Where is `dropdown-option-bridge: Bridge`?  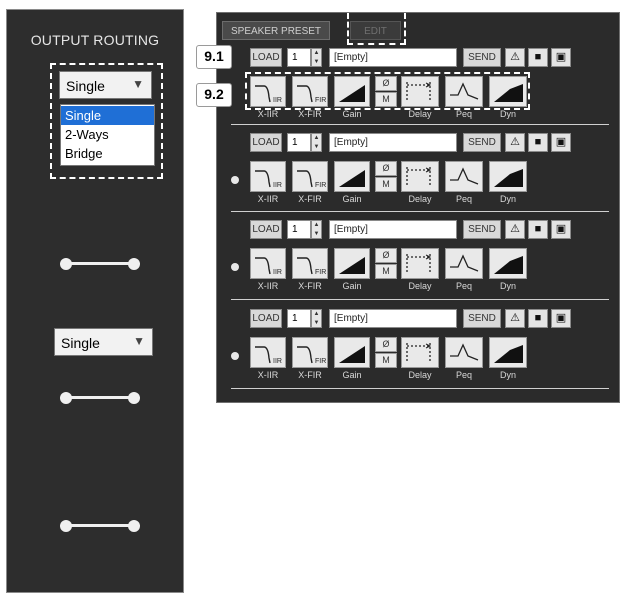
dropdown-option-bridge: Bridge is located at coordinates (107, 153).